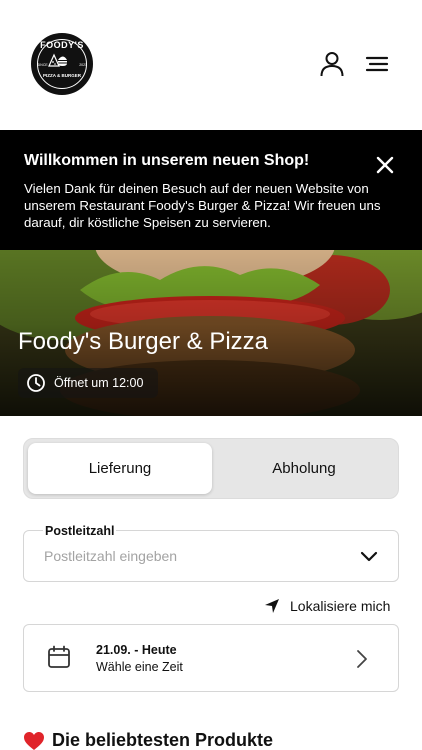  I want to click on clock-icon, so click(36, 383).